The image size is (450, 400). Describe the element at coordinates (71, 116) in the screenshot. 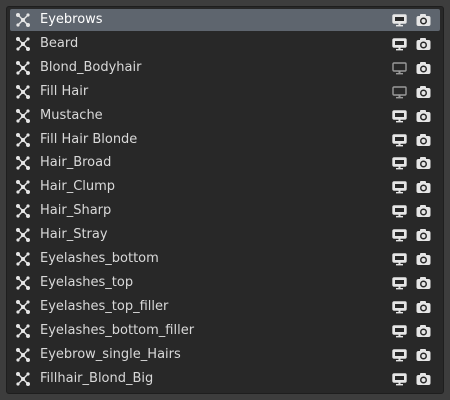

I see `list-item-label: Mustache` at that location.